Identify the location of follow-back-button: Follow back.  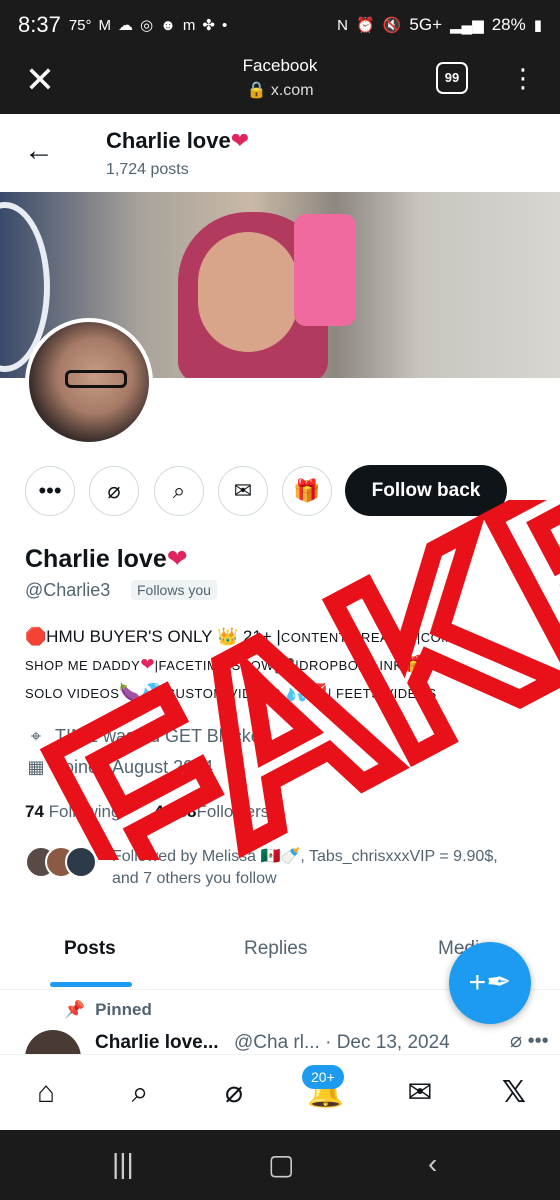
(426, 490).